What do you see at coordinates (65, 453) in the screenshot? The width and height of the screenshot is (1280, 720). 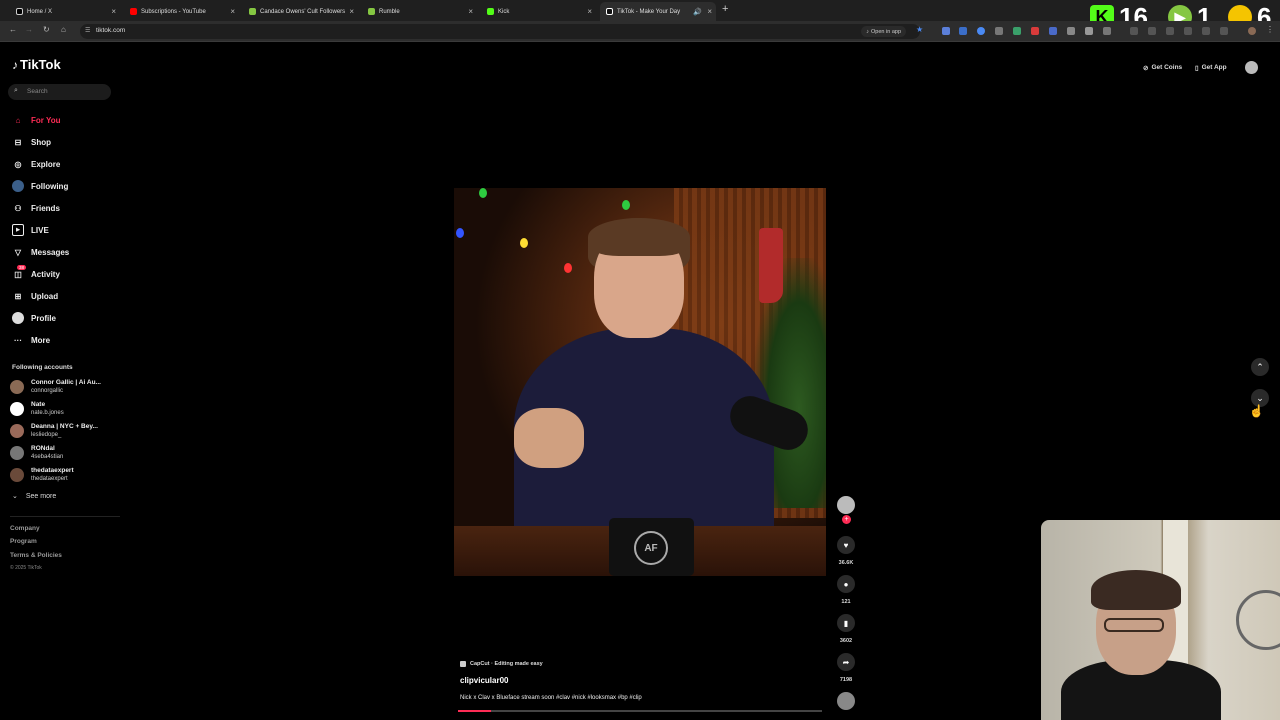 I see `following-account: RONdal 4seba4stian` at bounding box center [65, 453].